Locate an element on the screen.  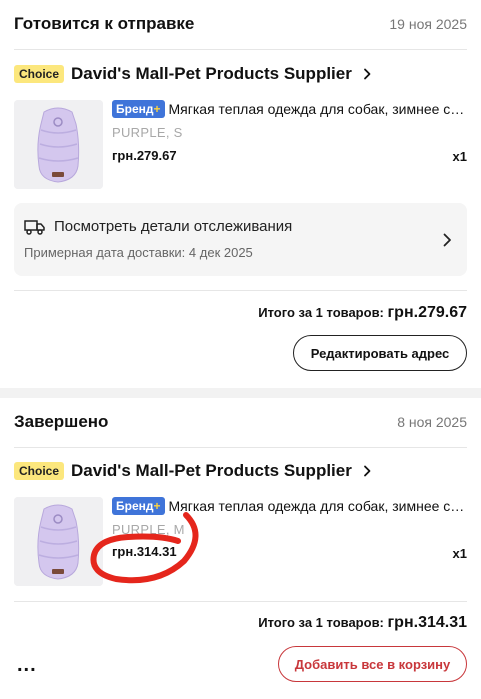
product-price: грн.279.67 is located at coordinates (144, 155).